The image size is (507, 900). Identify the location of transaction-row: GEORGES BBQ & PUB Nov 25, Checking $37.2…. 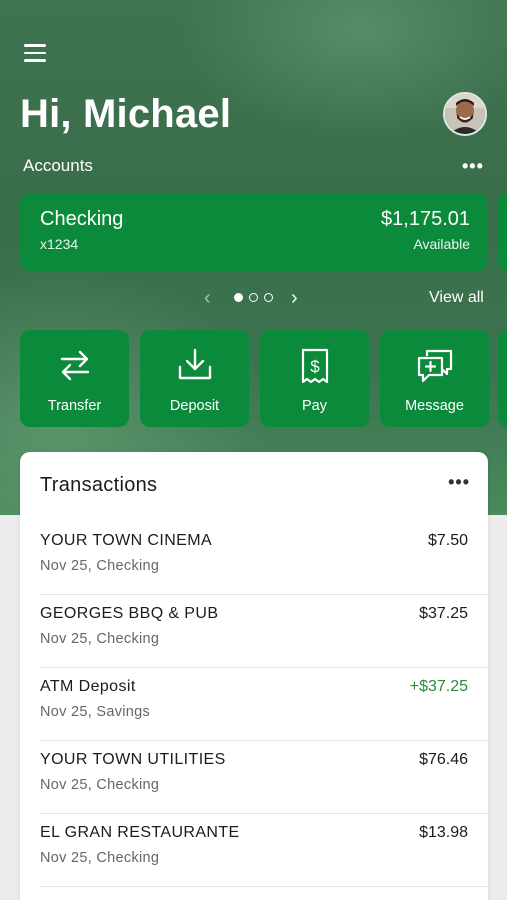
(264, 631).